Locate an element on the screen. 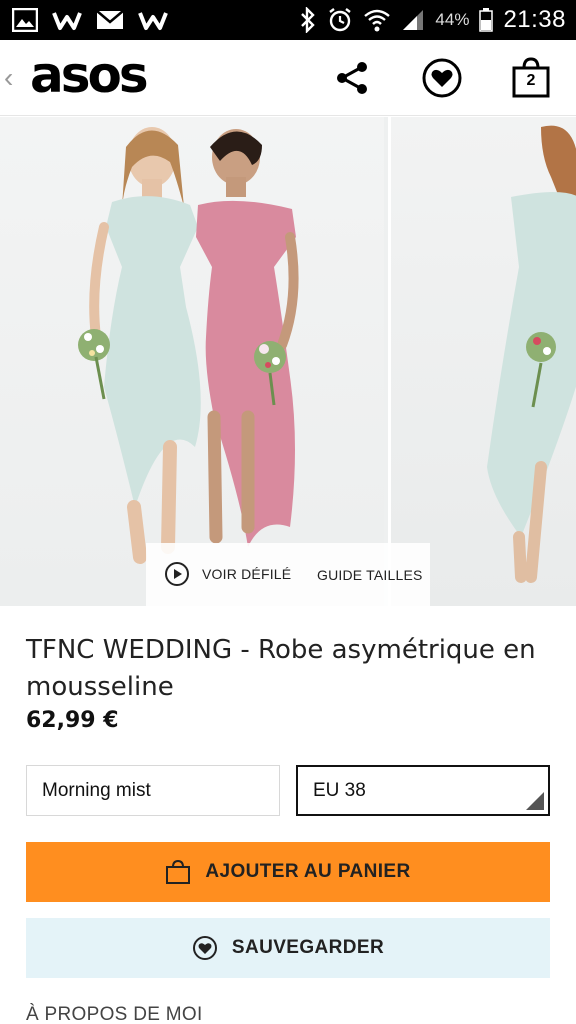 The height and width of the screenshot is (1024, 576). battery-icon is located at coordinates (486, 20).